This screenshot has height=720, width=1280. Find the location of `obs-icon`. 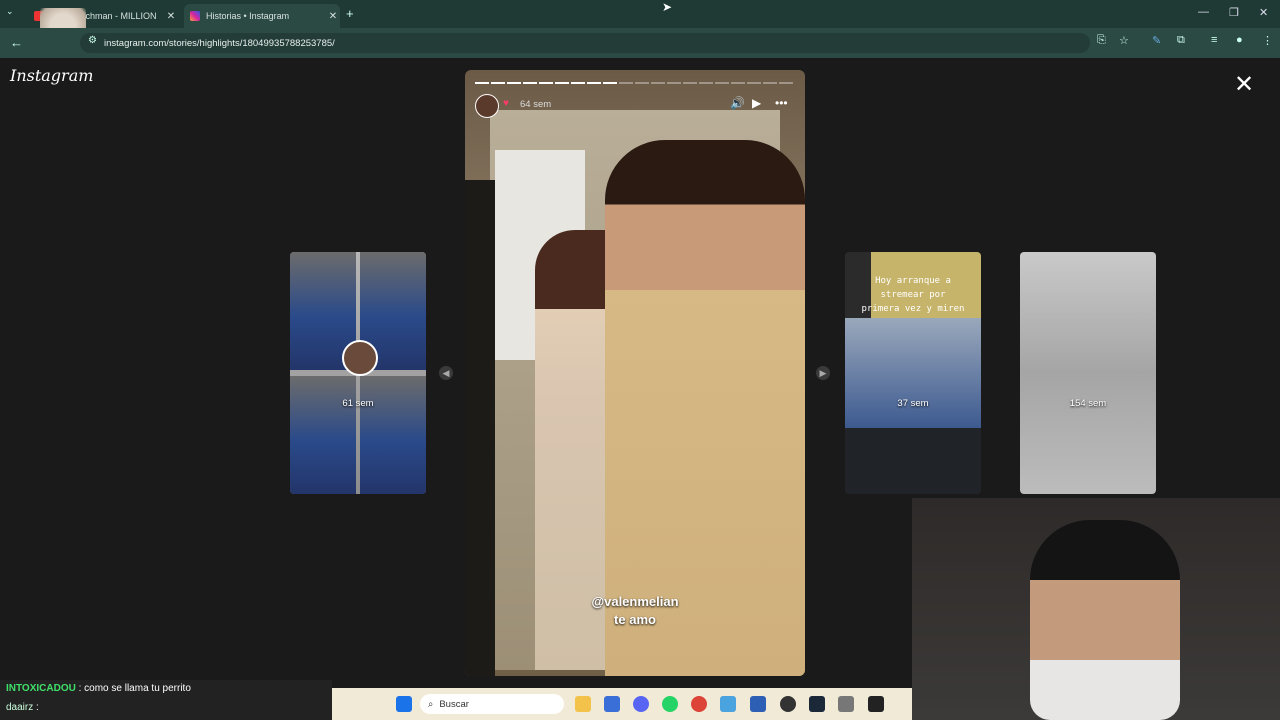

obs-icon is located at coordinates (788, 704).